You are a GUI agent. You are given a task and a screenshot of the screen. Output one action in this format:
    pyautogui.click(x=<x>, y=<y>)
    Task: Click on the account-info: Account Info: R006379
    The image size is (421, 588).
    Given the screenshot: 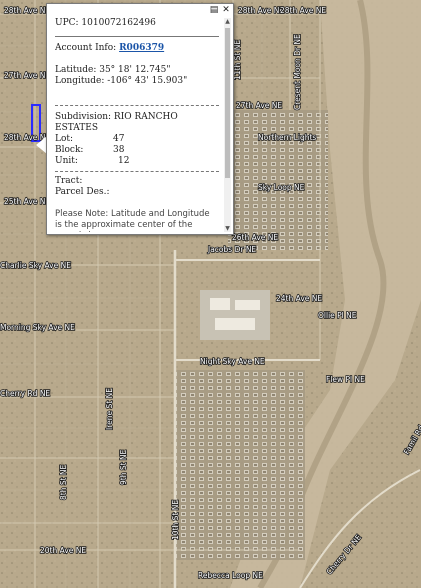 What is the action you would take?
    pyautogui.click(x=137, y=48)
    